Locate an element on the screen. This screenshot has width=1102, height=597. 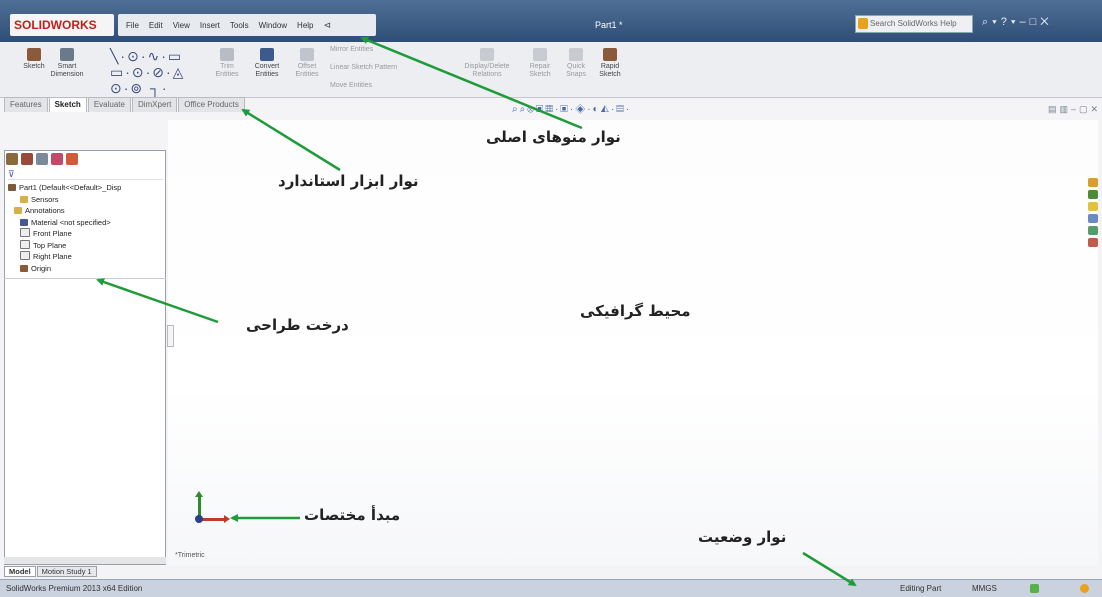
heads-up-view-toolbar: ⌕⌕⊗▣▦·▣·◈·◐◭·▤· is located at coordinates (571, 109).